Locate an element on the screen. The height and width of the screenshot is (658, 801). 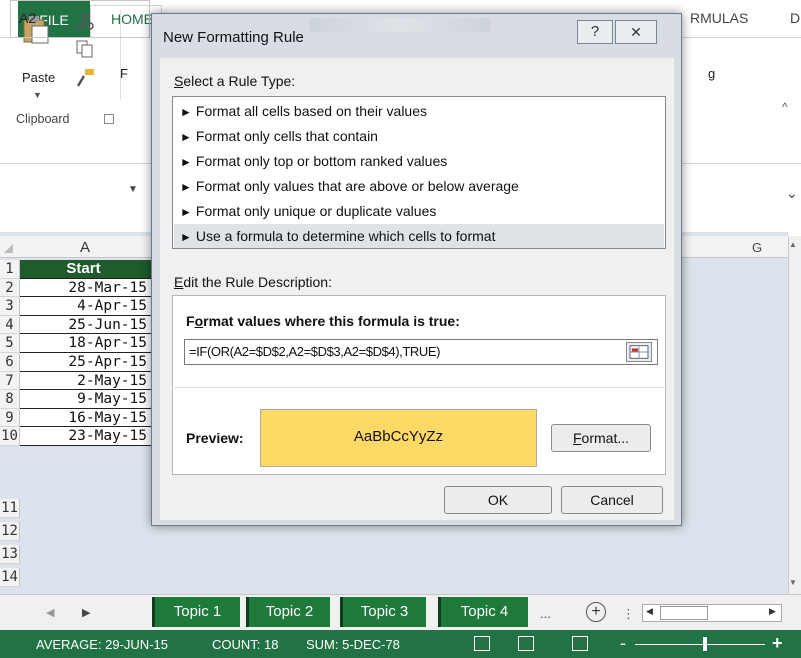
scroll-left-icon: ◀ is located at coordinates (649, 611).